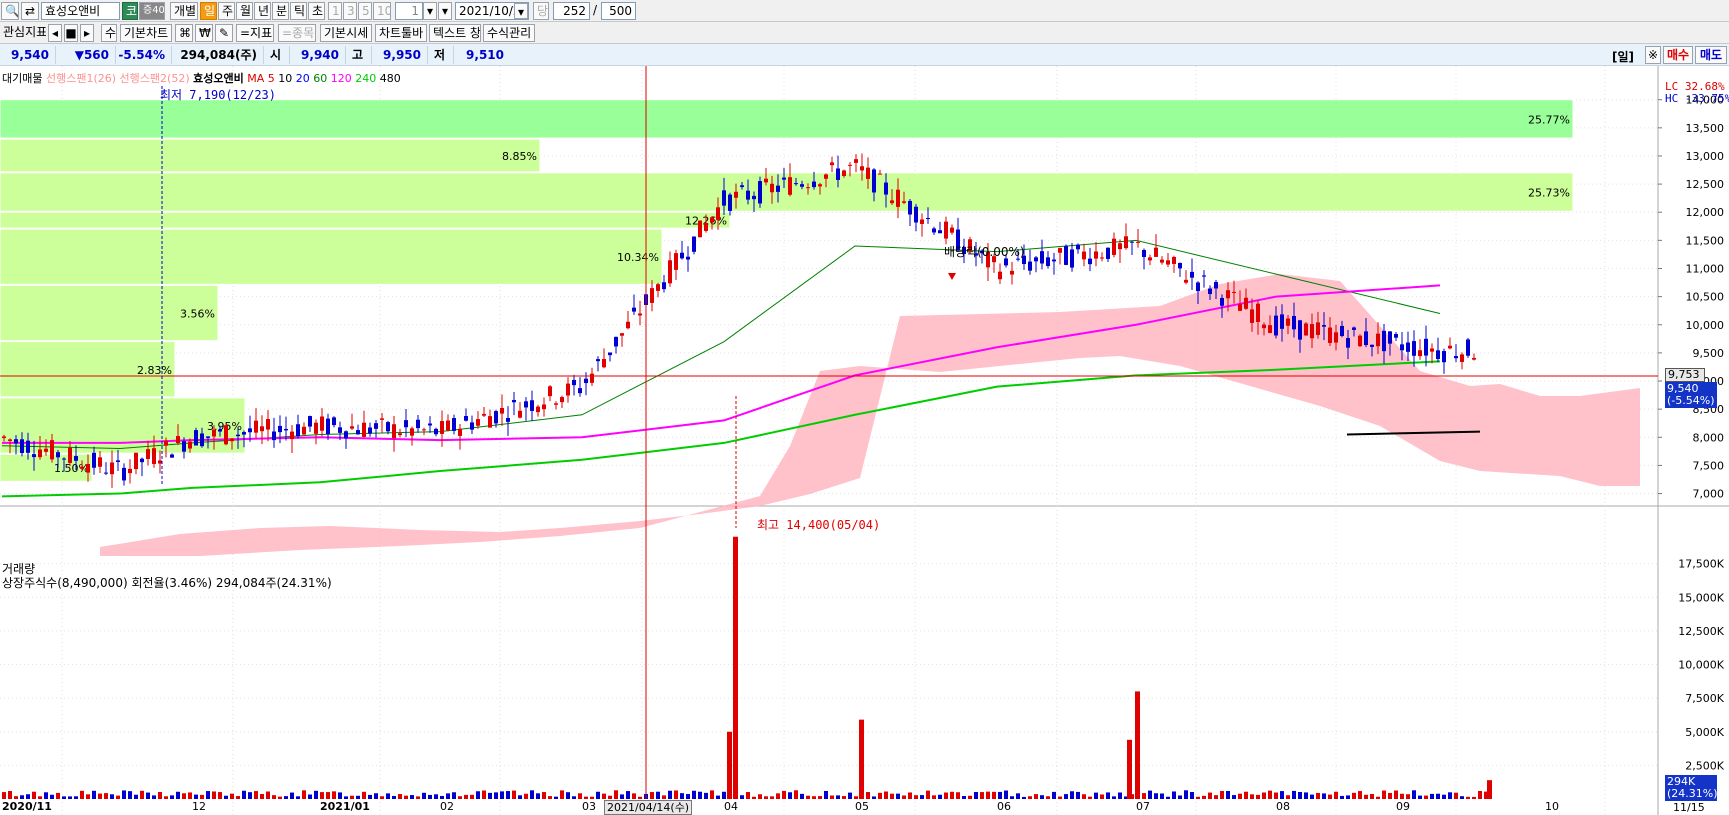 The height and width of the screenshot is (815, 1729). What do you see at coordinates (224, 33) in the screenshot?
I see `tool-icon: ✎` at bounding box center [224, 33].